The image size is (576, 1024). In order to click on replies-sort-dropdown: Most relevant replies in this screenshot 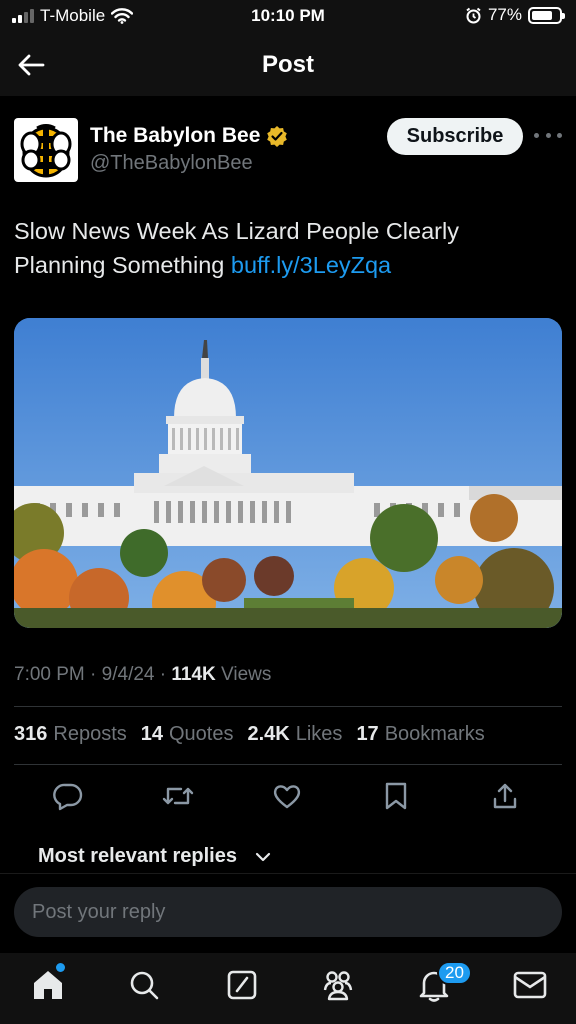, I will do `click(154, 856)`.